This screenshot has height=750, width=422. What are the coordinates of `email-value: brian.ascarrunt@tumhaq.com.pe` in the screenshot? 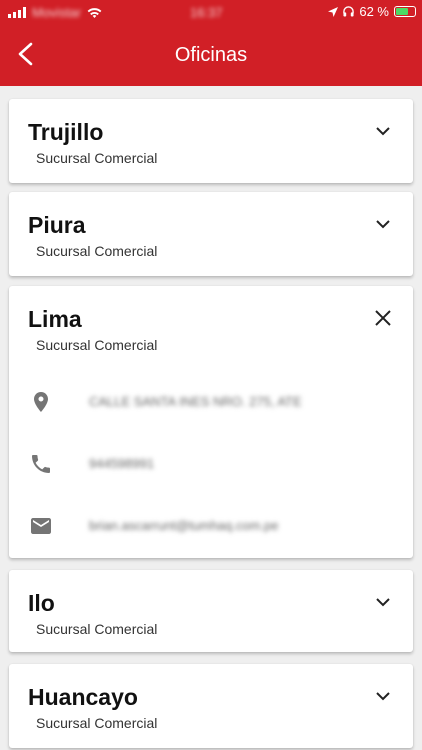 It's located at (184, 525).